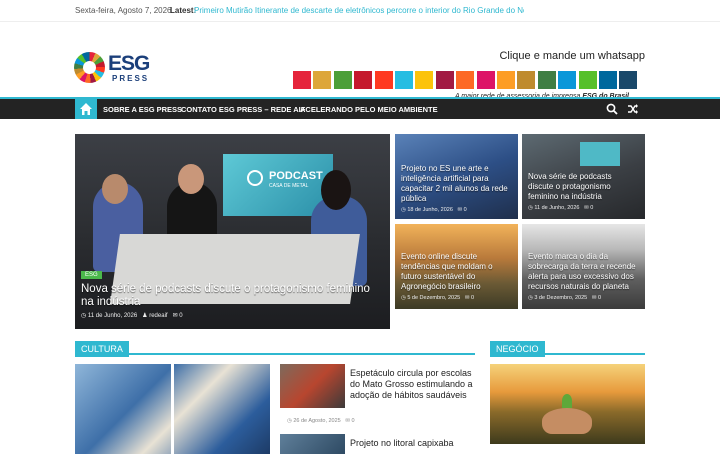 Image resolution: width=720 pixels, height=454 pixels. Describe the element at coordinates (91, 275) in the screenshot. I see `category-tag: ESG` at that location.